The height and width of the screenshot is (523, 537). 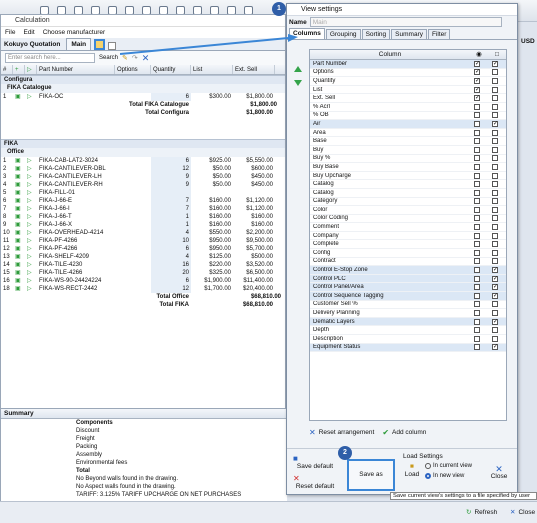 What do you see at coordinates (408, 176) in the screenshot?
I see `column-row: Buy Upcharge` at bounding box center [408, 176].